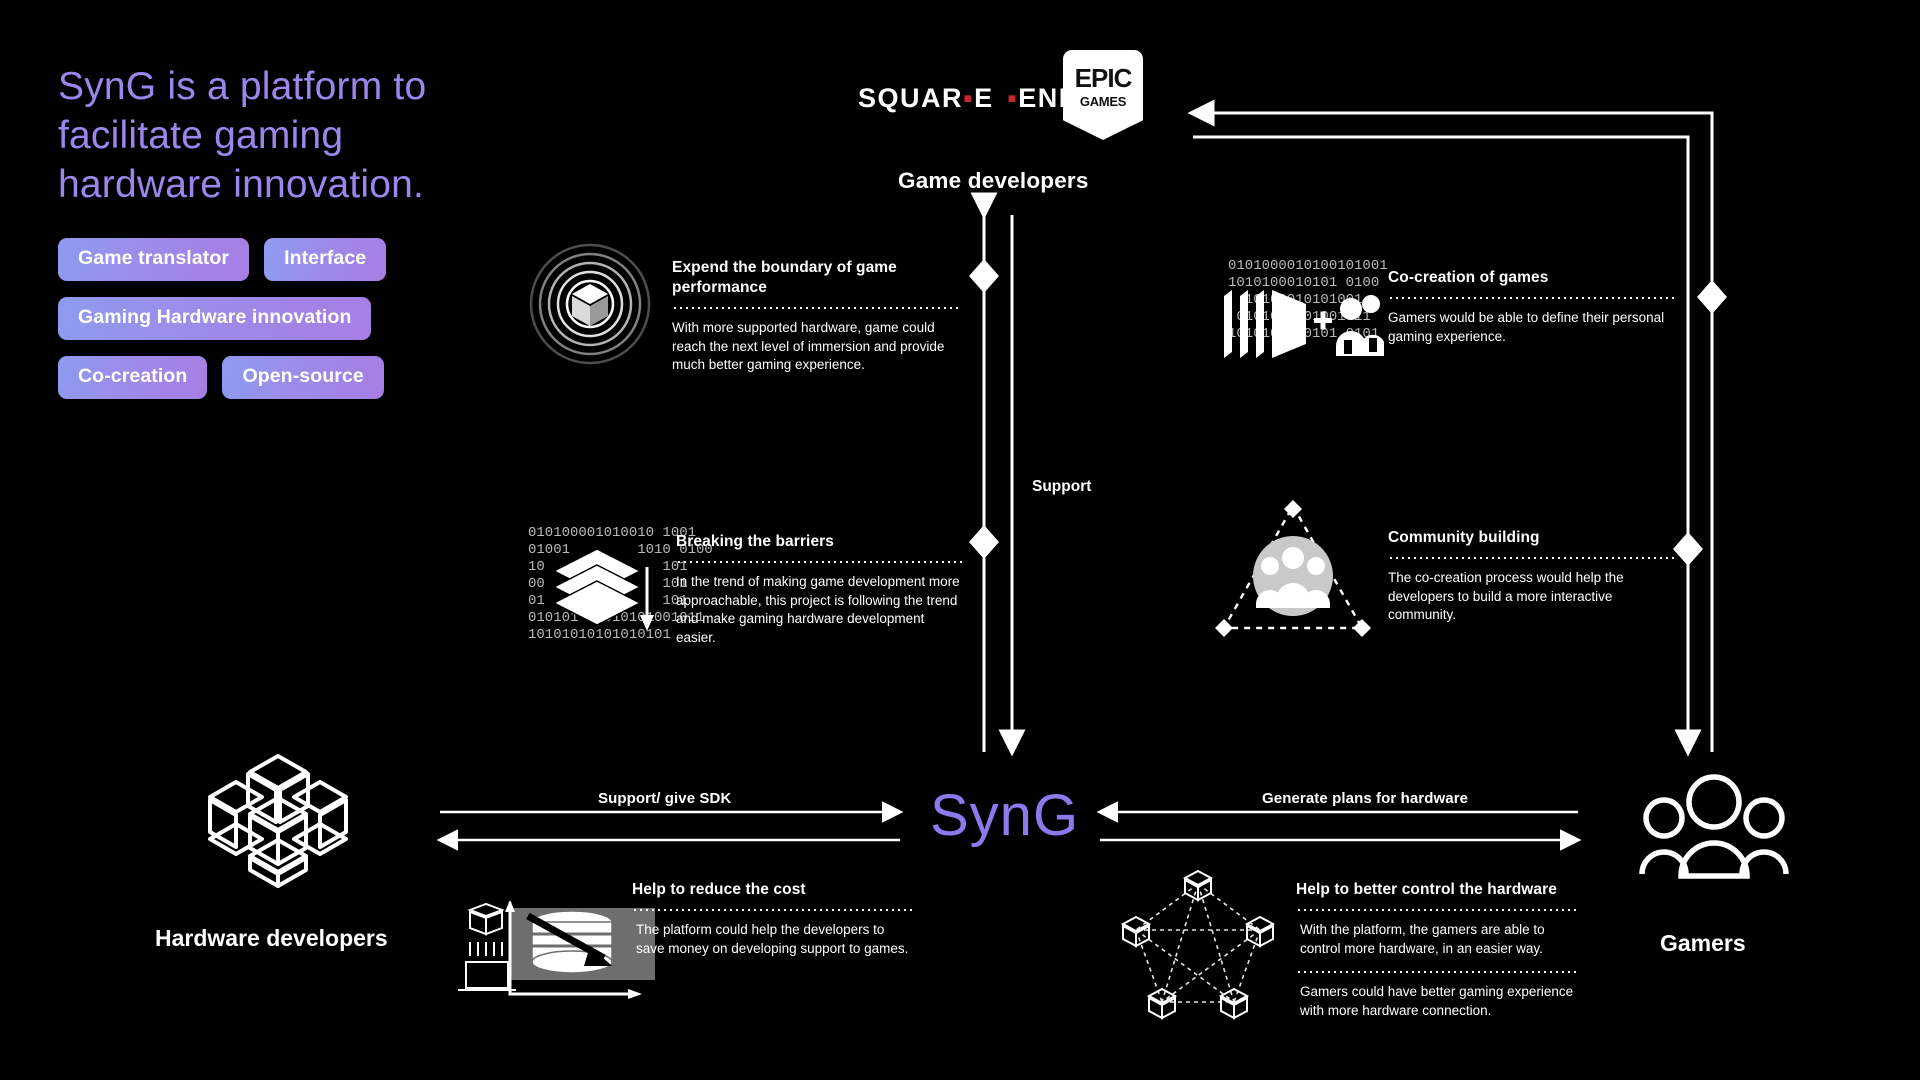 This screenshot has height=1080, width=1920. I want to click on platform-wordmark-syng: SynG, so click(1005, 815).